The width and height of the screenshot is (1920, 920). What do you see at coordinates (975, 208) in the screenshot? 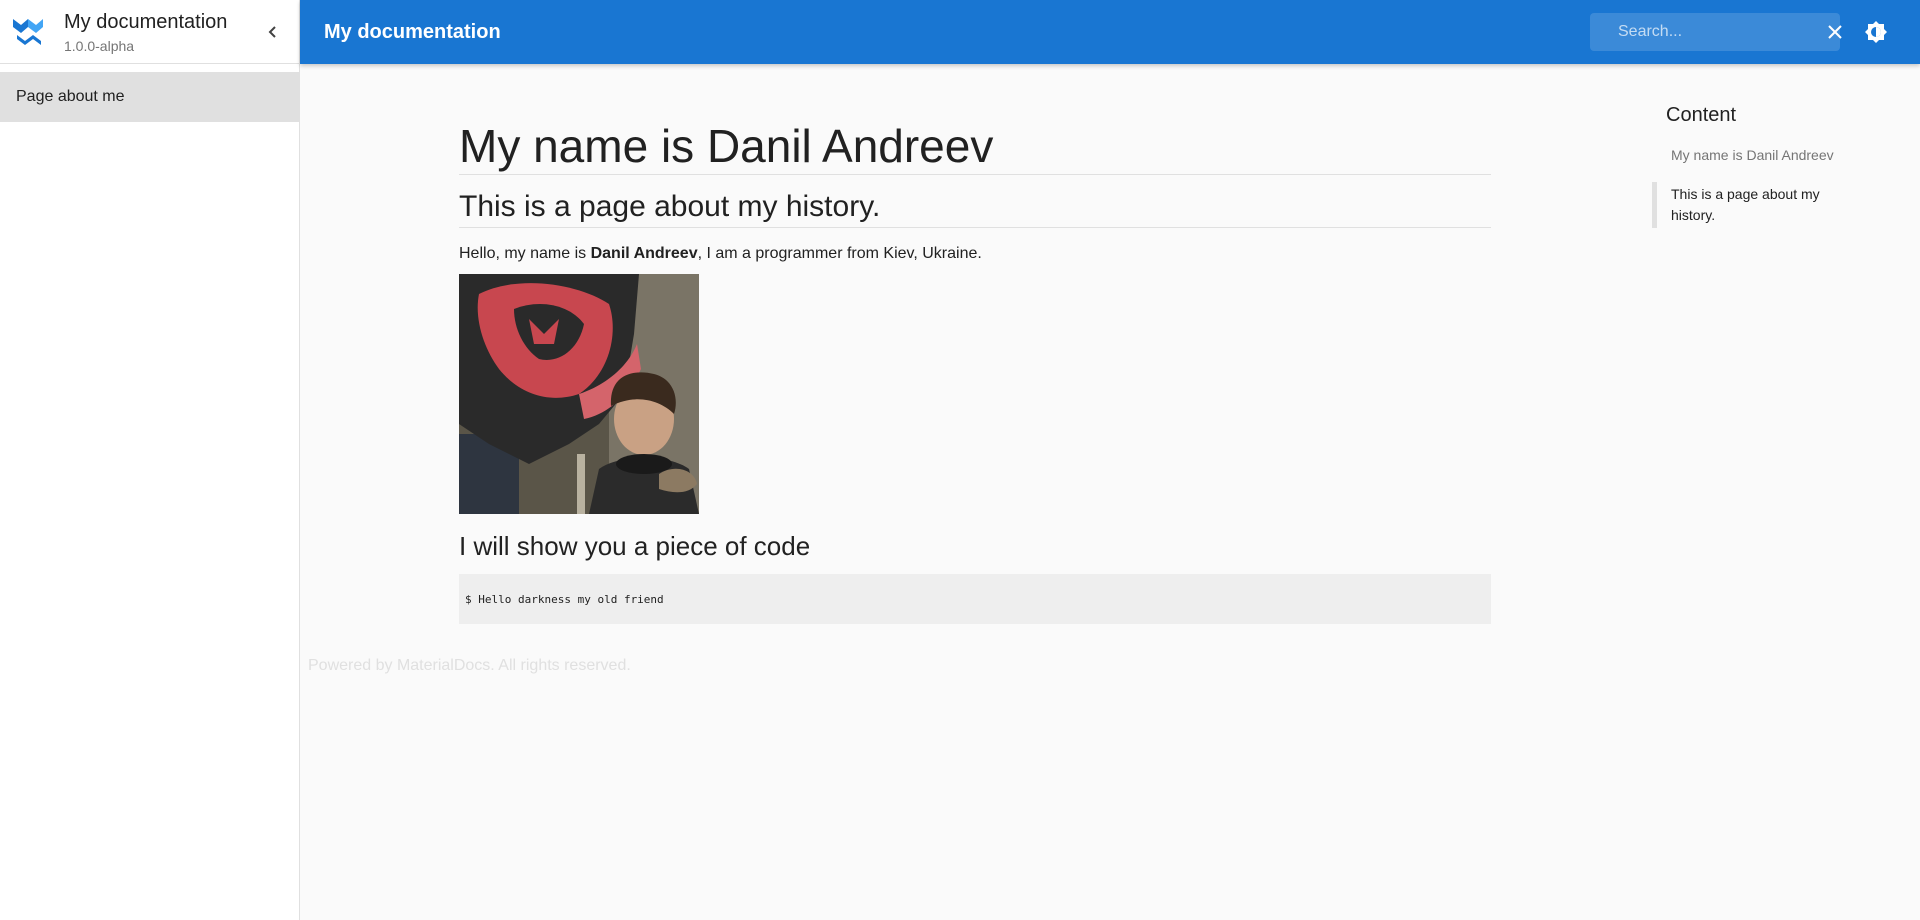
I see `heading-history: This is a page about my history.` at bounding box center [975, 208].